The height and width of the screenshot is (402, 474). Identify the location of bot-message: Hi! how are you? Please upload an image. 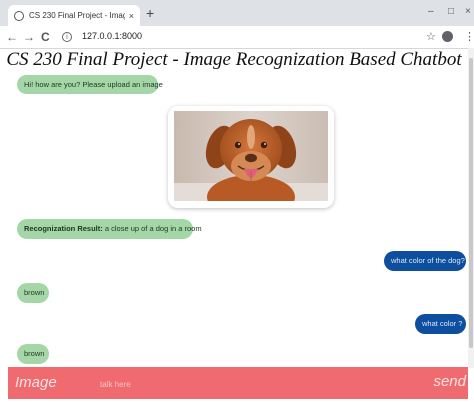
(90, 84).